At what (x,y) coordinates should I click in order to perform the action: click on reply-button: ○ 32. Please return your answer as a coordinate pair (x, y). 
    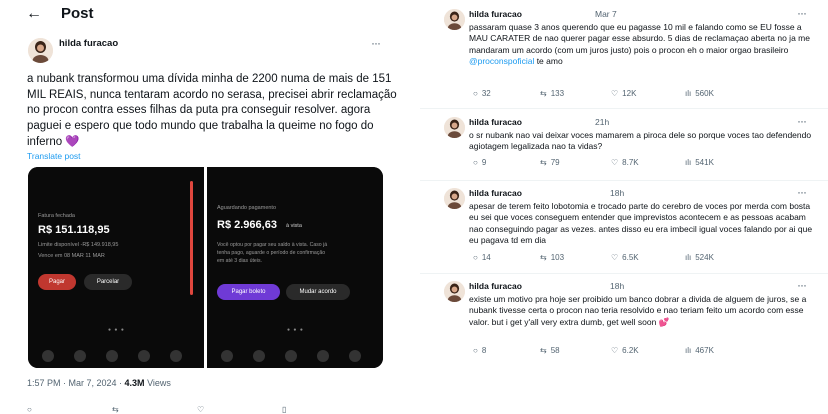
    Looking at the image, I should click on (482, 93).